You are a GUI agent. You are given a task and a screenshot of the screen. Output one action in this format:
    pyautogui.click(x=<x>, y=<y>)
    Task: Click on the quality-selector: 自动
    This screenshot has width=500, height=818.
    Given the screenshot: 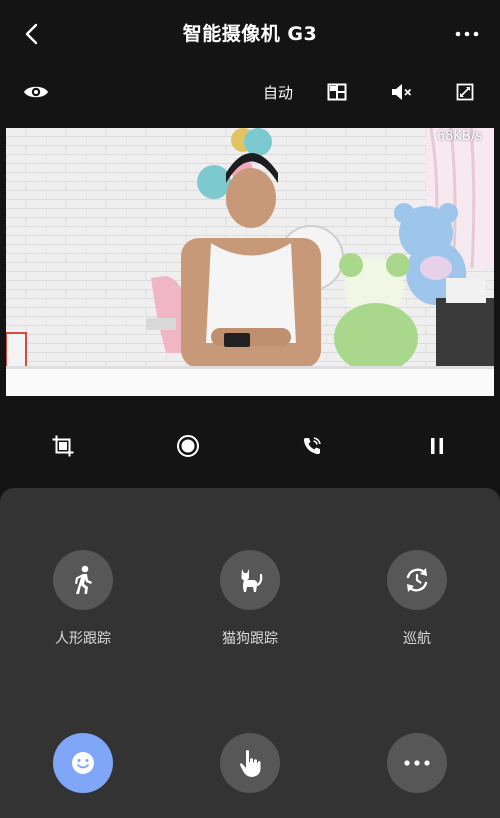 What is the action you would take?
    pyautogui.click(x=278, y=92)
    